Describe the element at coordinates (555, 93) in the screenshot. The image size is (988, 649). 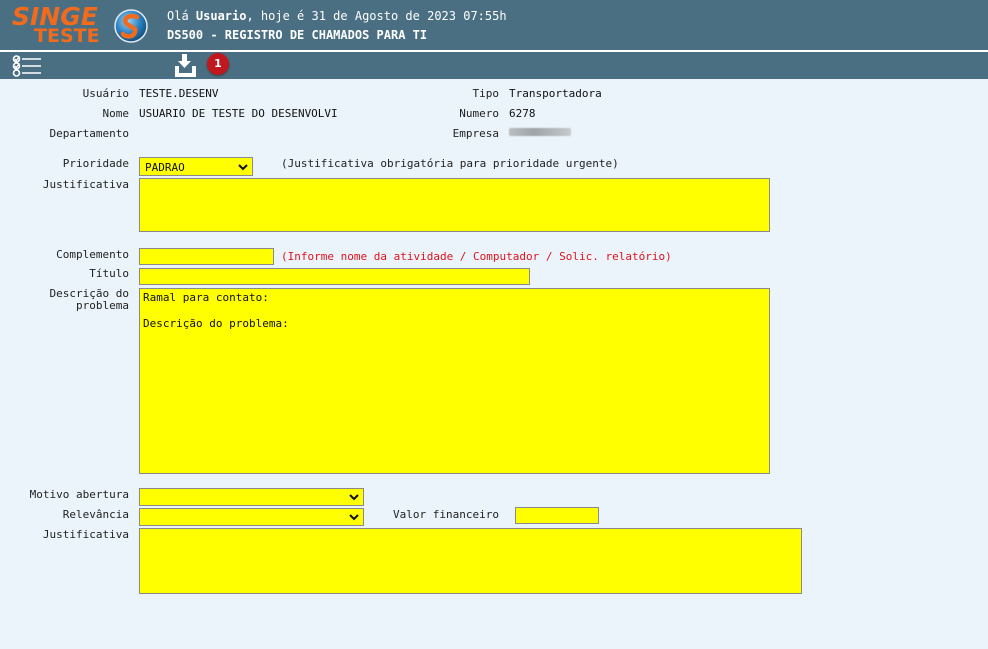
I see `tipo-value: Transportadora` at that location.